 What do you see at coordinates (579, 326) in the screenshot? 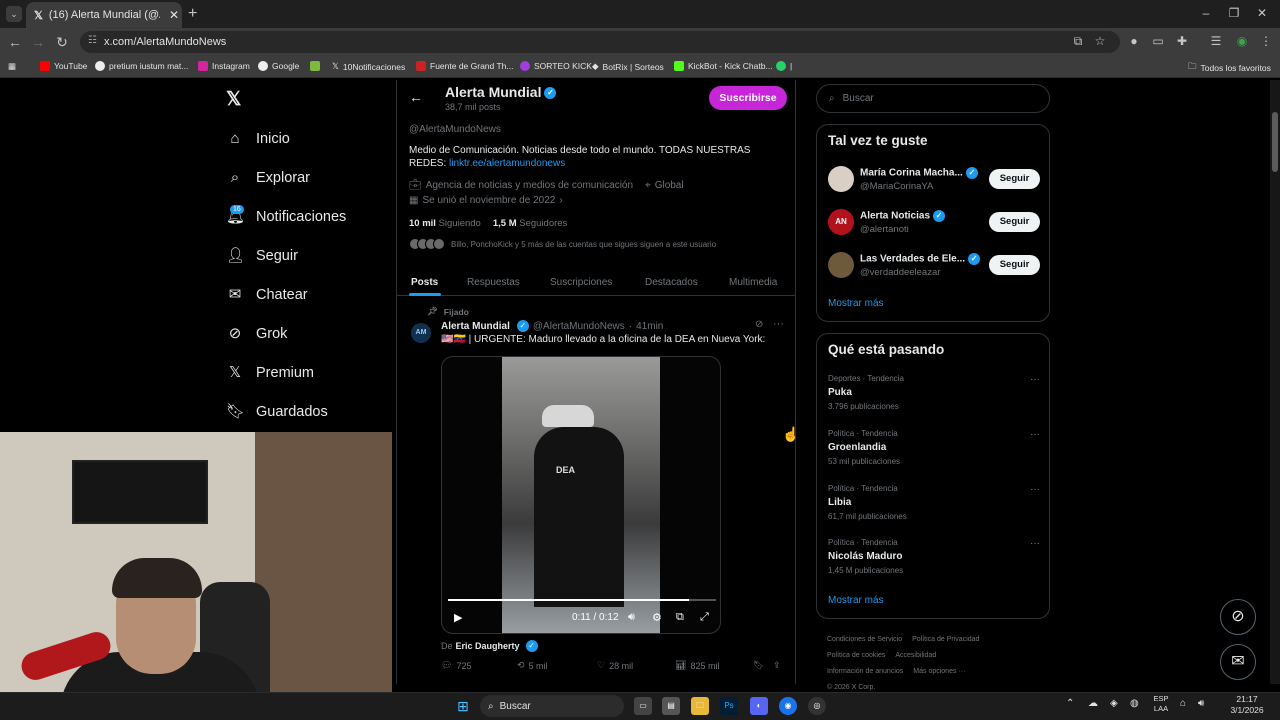
I see `tweet-handle: @AlertaMundoNews` at bounding box center [579, 326].